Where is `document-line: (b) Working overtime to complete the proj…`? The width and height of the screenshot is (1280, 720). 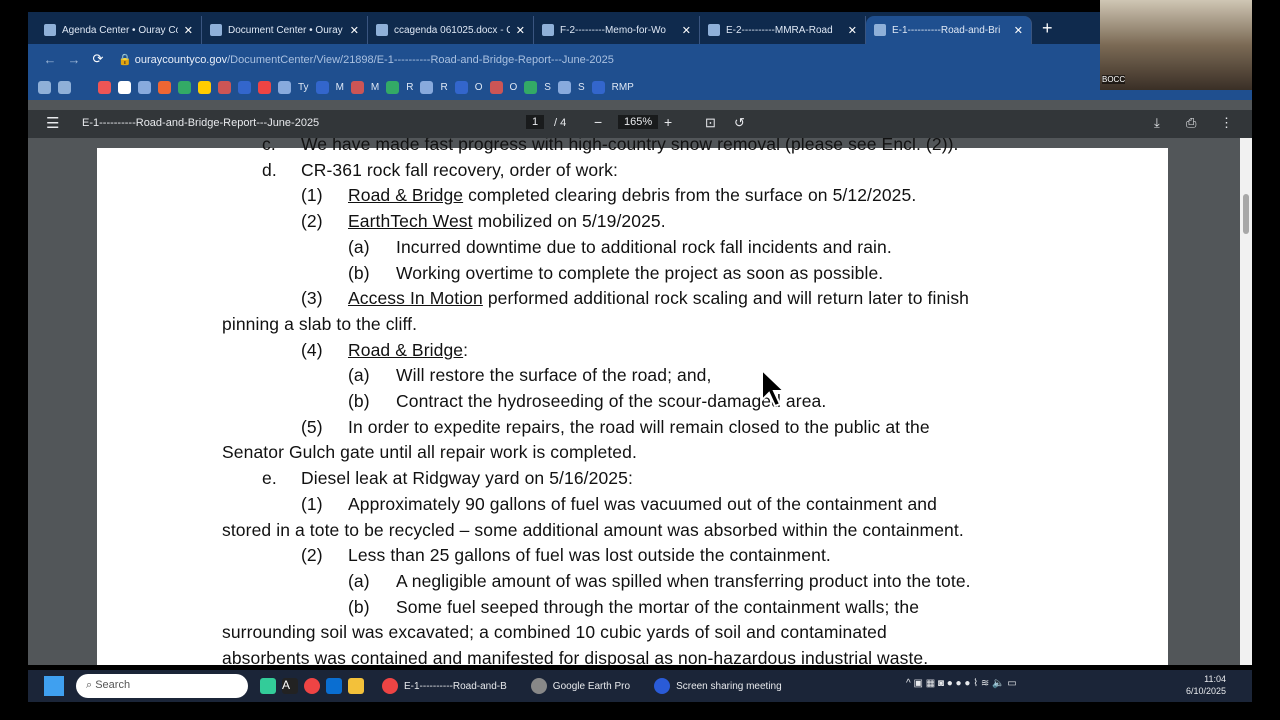 document-line: (b) Working overtime to complete the proj… is located at coordinates (615, 273).